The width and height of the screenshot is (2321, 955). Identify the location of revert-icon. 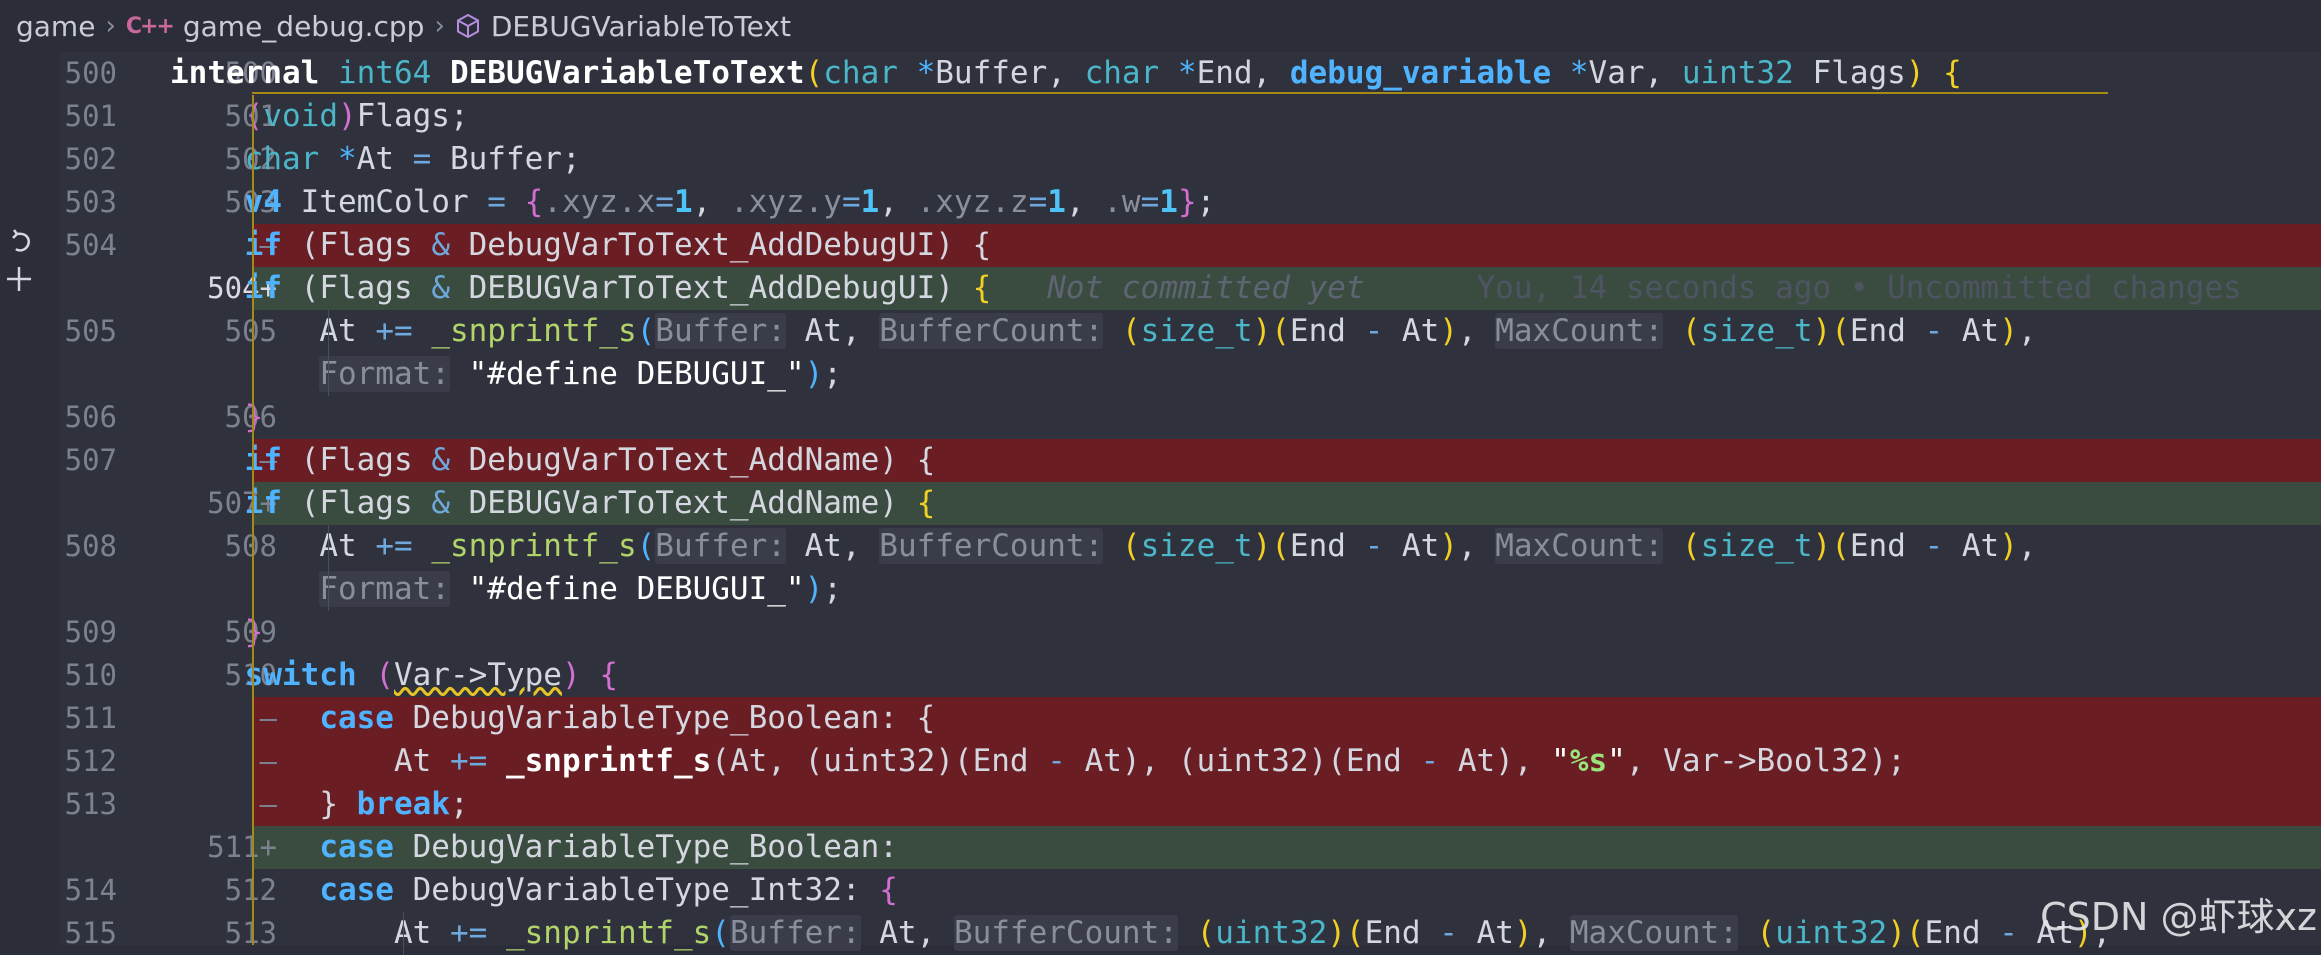
(22, 242).